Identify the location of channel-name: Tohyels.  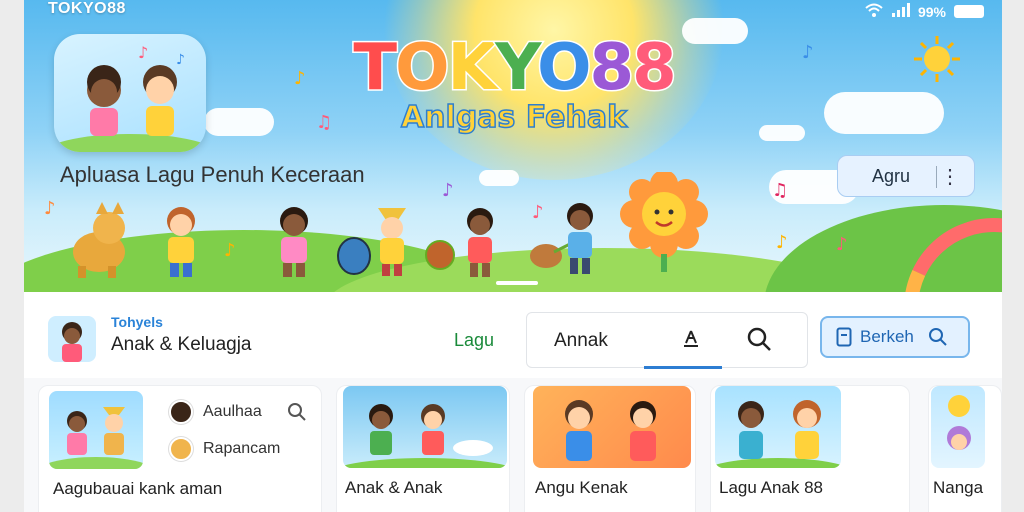
(137, 322).